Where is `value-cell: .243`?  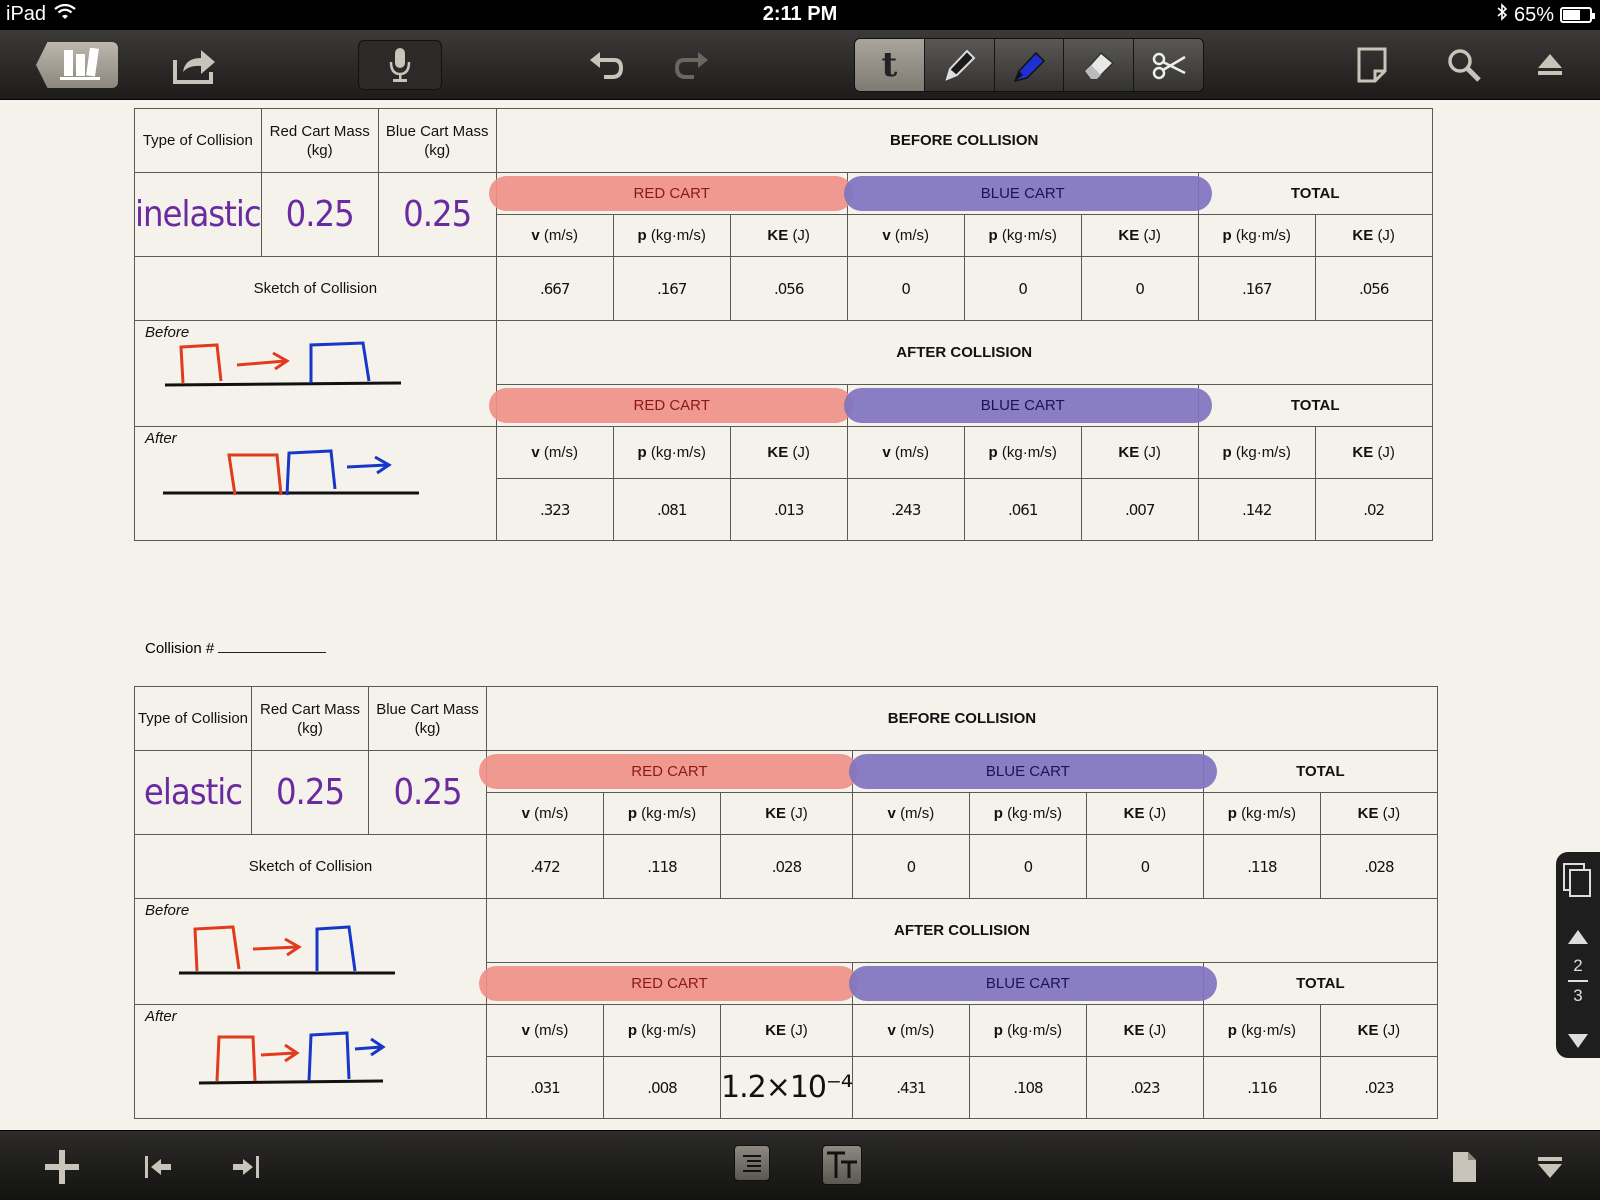 value-cell: .243 is located at coordinates (905, 509).